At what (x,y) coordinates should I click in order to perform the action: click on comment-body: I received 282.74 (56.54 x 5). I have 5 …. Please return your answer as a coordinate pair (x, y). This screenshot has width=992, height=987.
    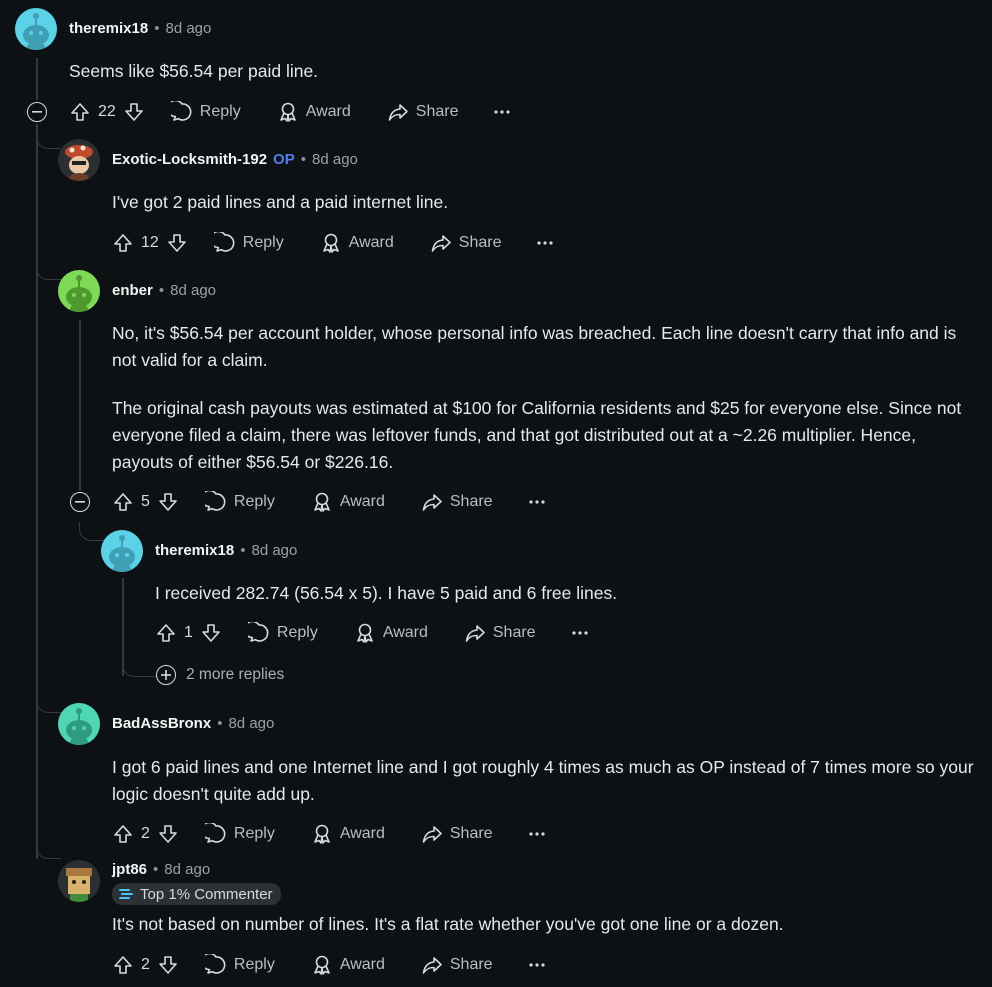
    Looking at the image, I should click on (386, 593).